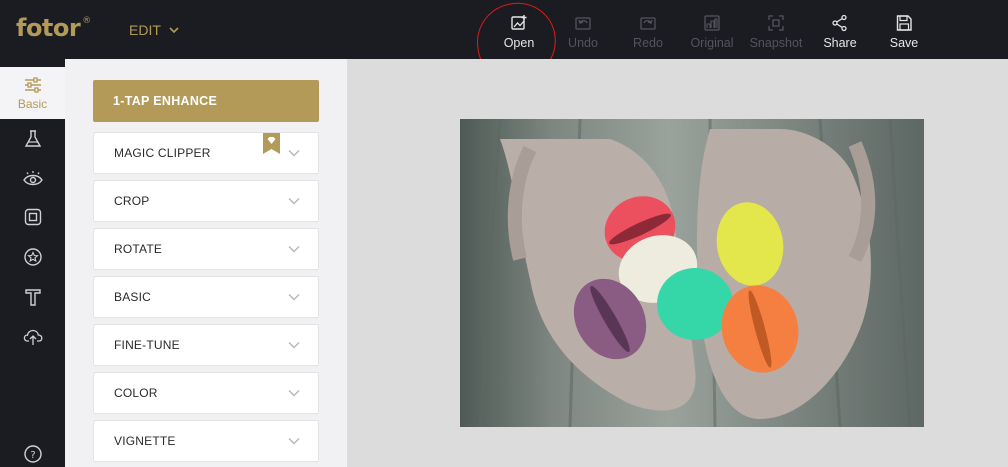  What do you see at coordinates (206, 297) in the screenshot?
I see `section-basic: BASIC` at bounding box center [206, 297].